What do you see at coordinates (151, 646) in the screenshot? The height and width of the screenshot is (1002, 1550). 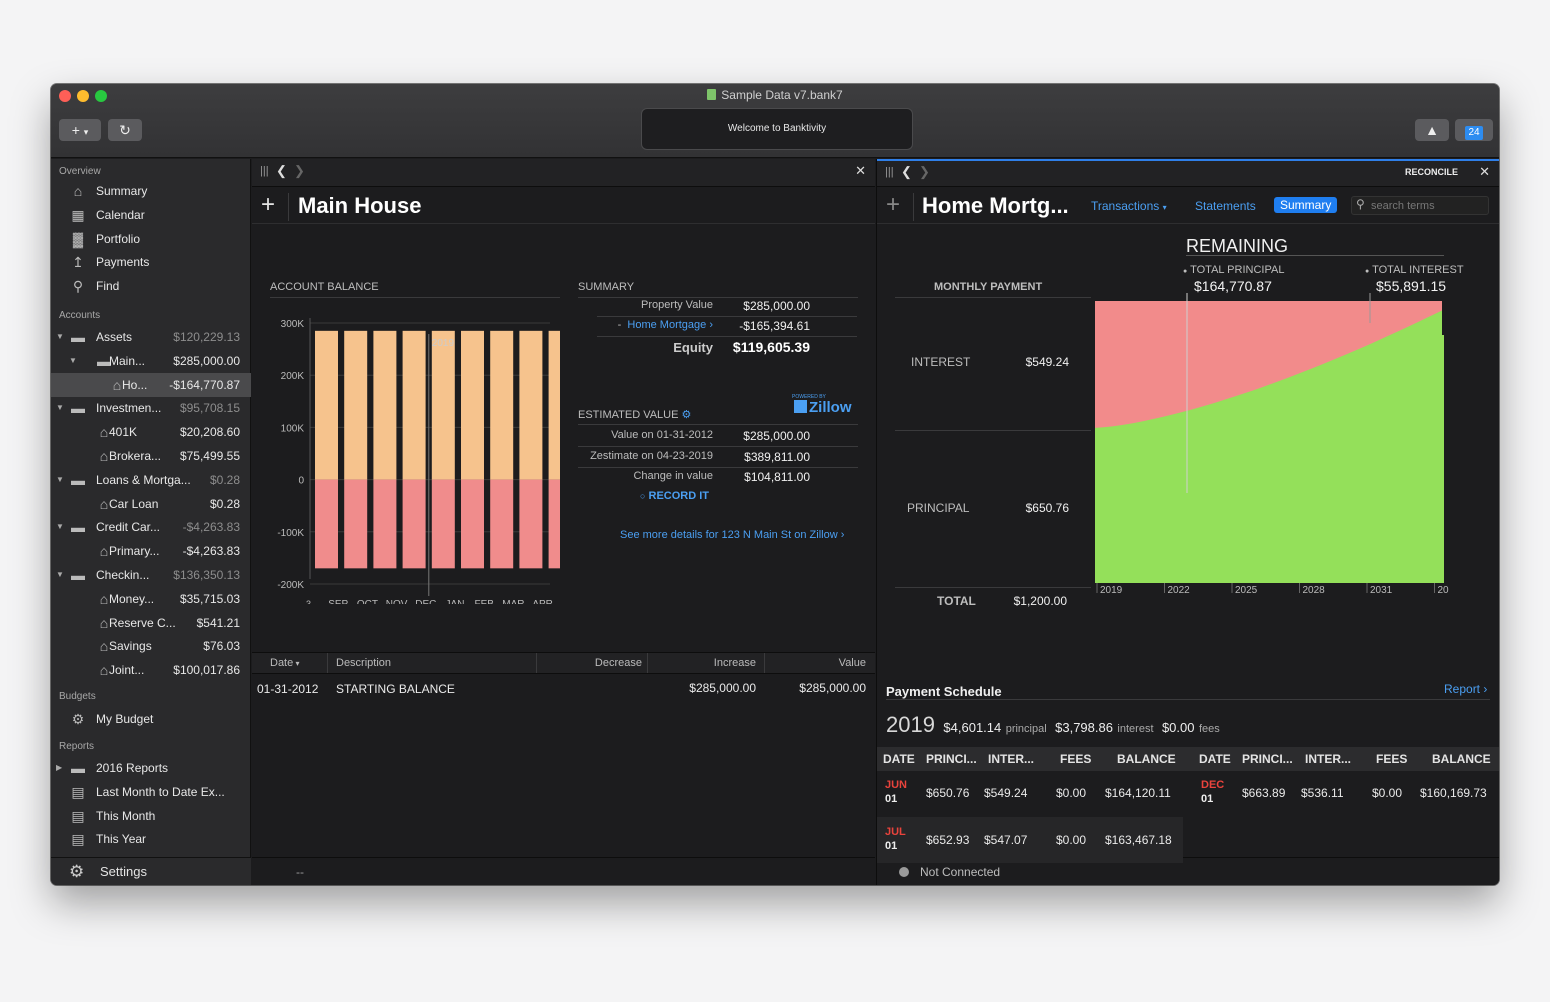 I see `sidebar-item-savings: ⌂ Savings $76.03` at bounding box center [151, 646].